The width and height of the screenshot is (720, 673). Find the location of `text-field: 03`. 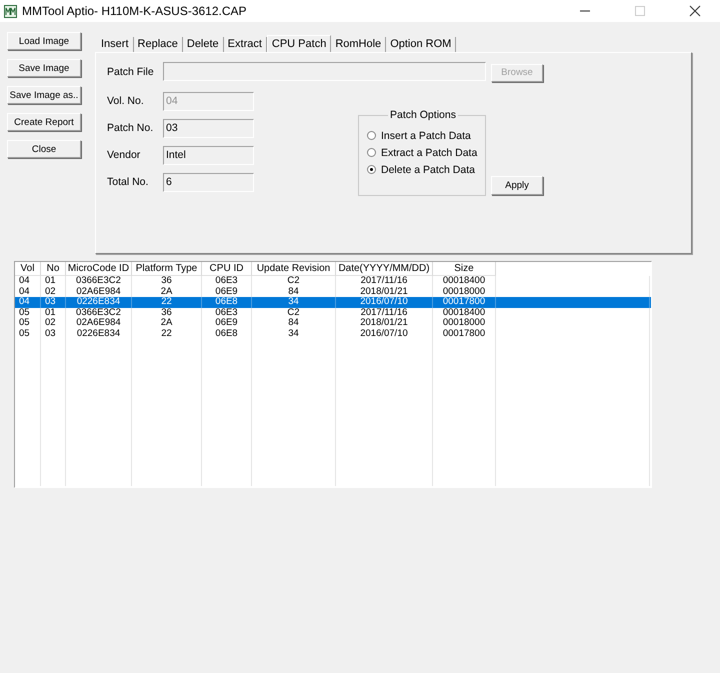

text-field: 03 is located at coordinates (208, 128).